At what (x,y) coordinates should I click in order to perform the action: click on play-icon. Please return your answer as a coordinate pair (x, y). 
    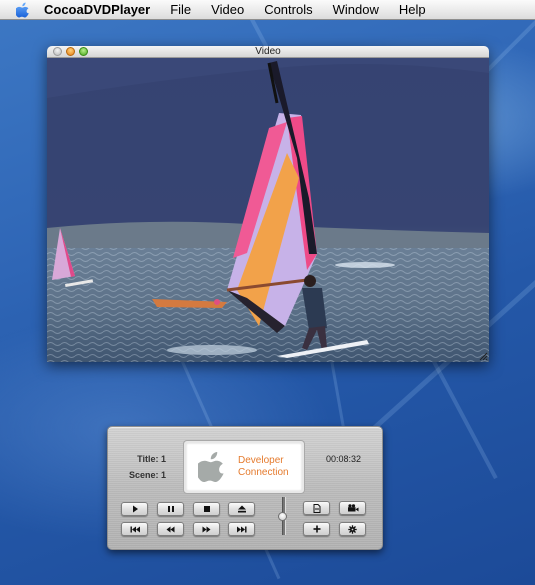
    Looking at the image, I should click on (135, 509).